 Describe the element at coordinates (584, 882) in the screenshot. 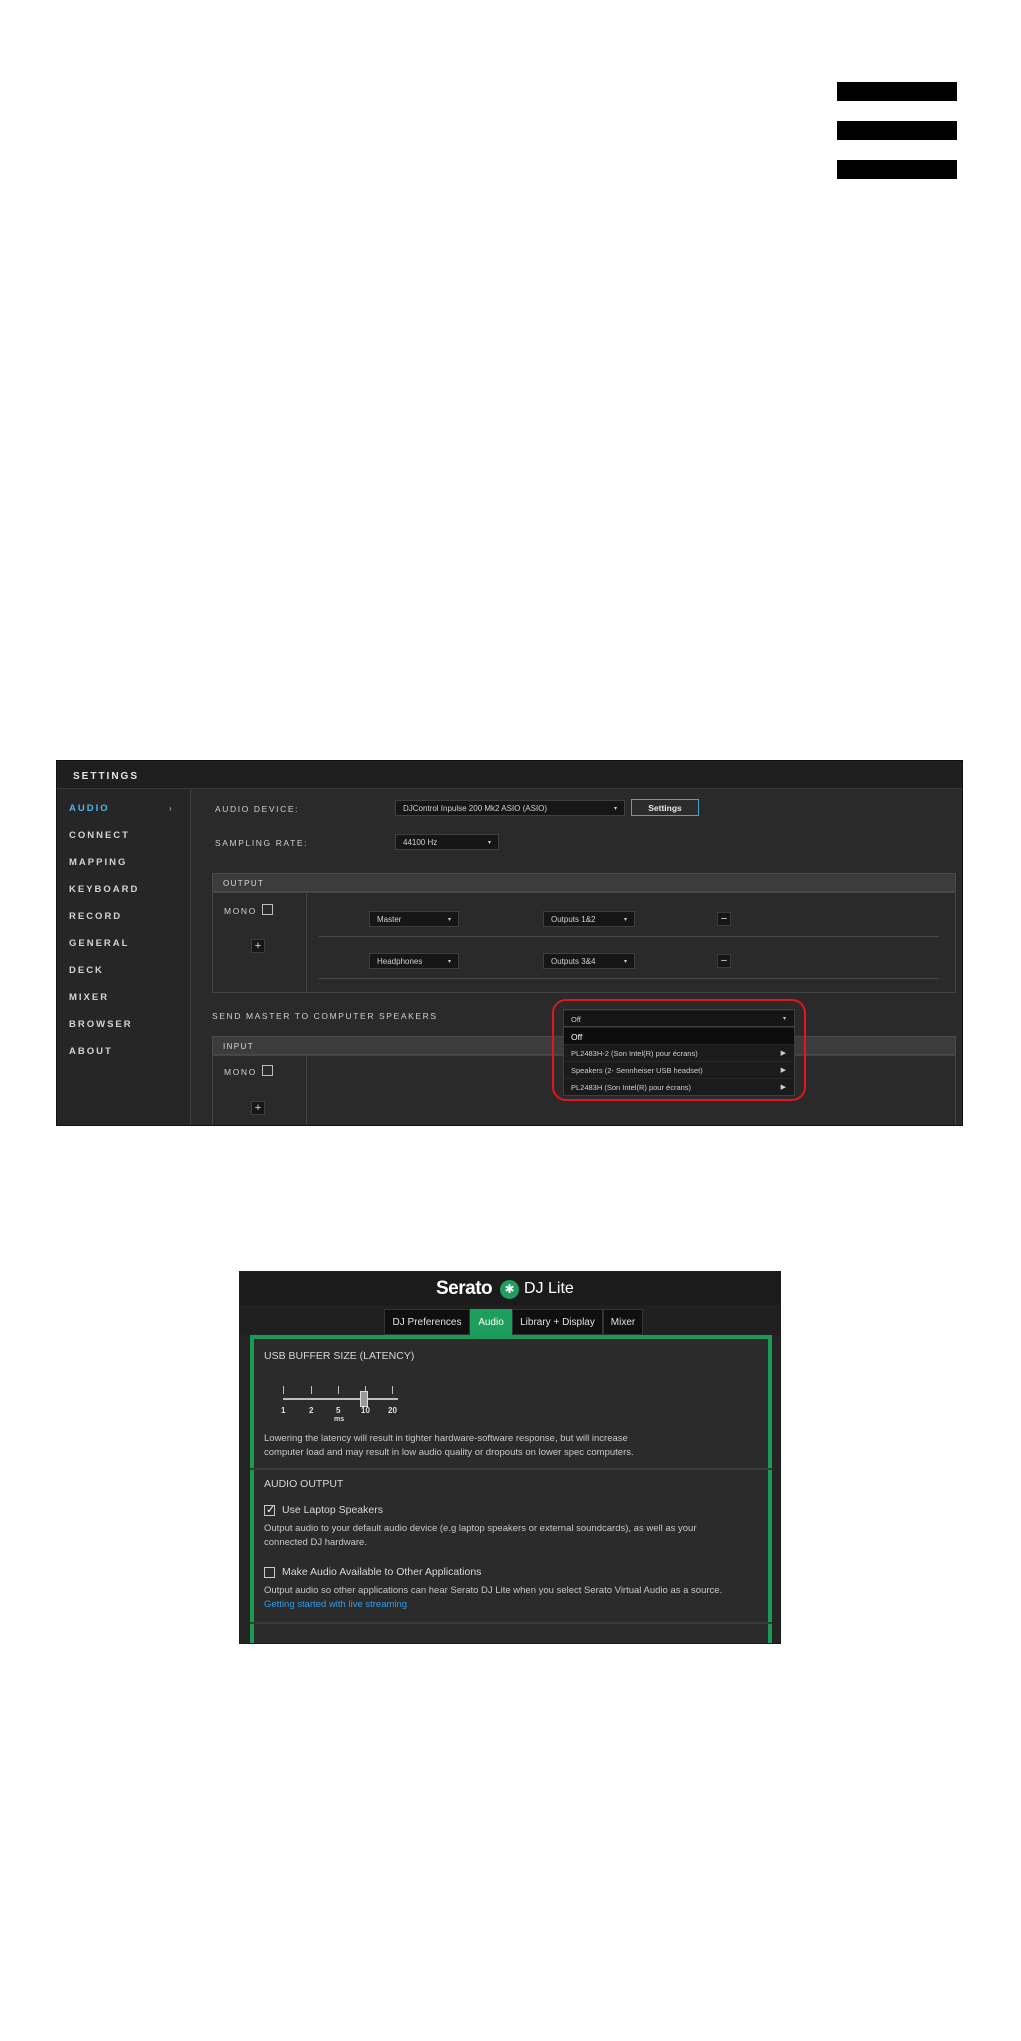

I see `output-section-header: OUTPUT` at that location.